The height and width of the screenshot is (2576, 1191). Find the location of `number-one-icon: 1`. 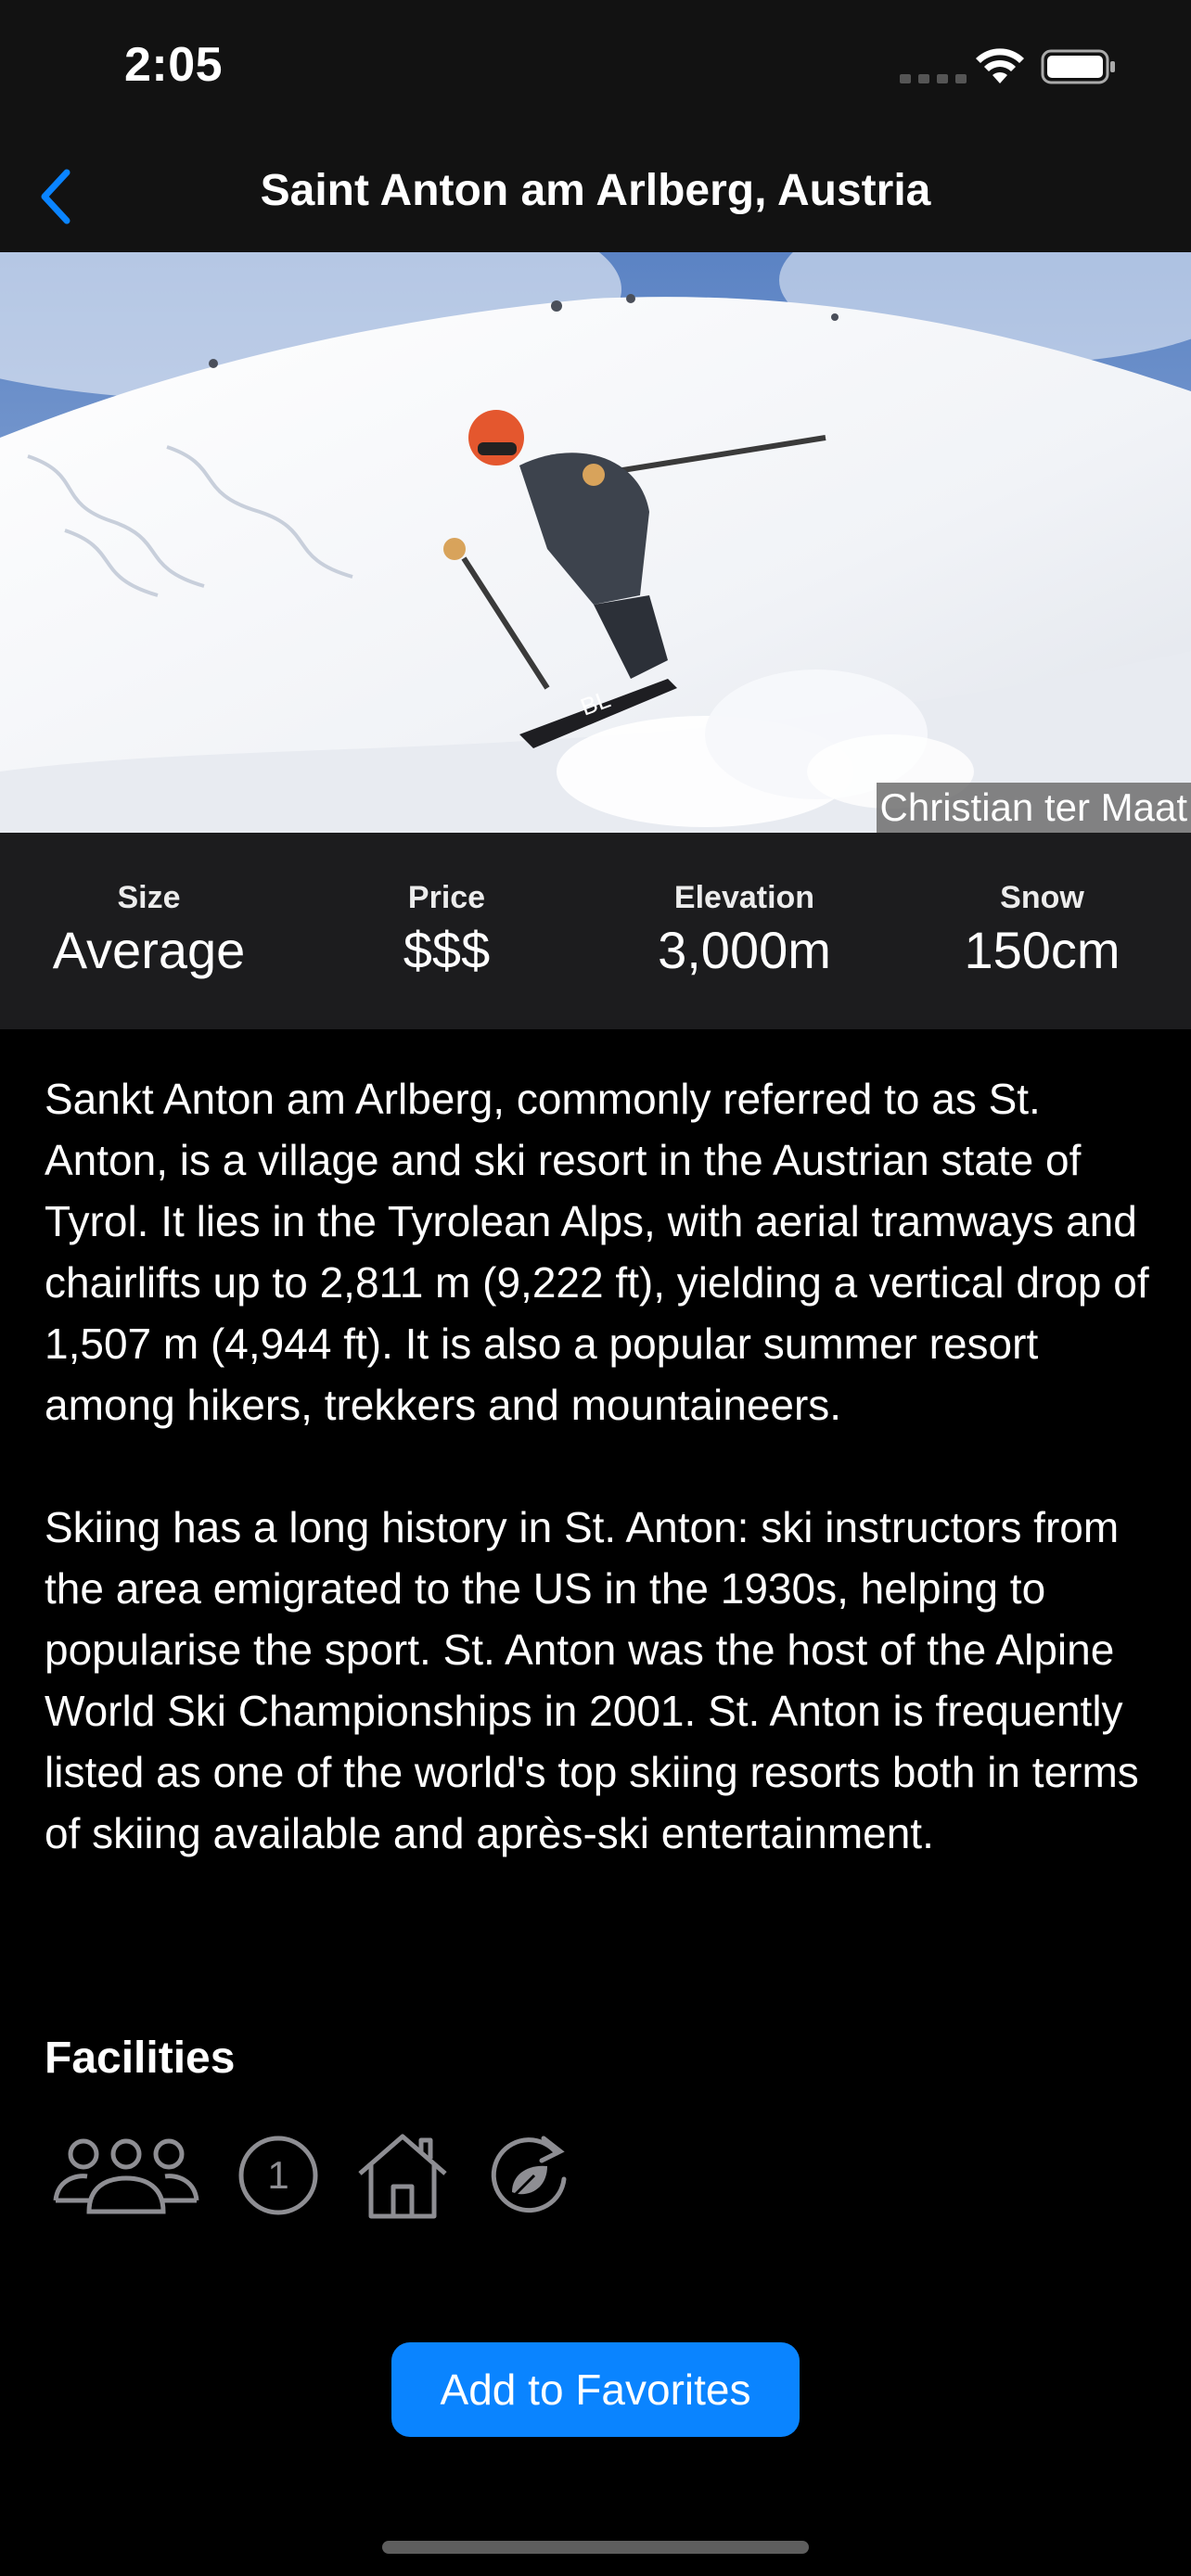

number-one-icon: 1 is located at coordinates (278, 2176).